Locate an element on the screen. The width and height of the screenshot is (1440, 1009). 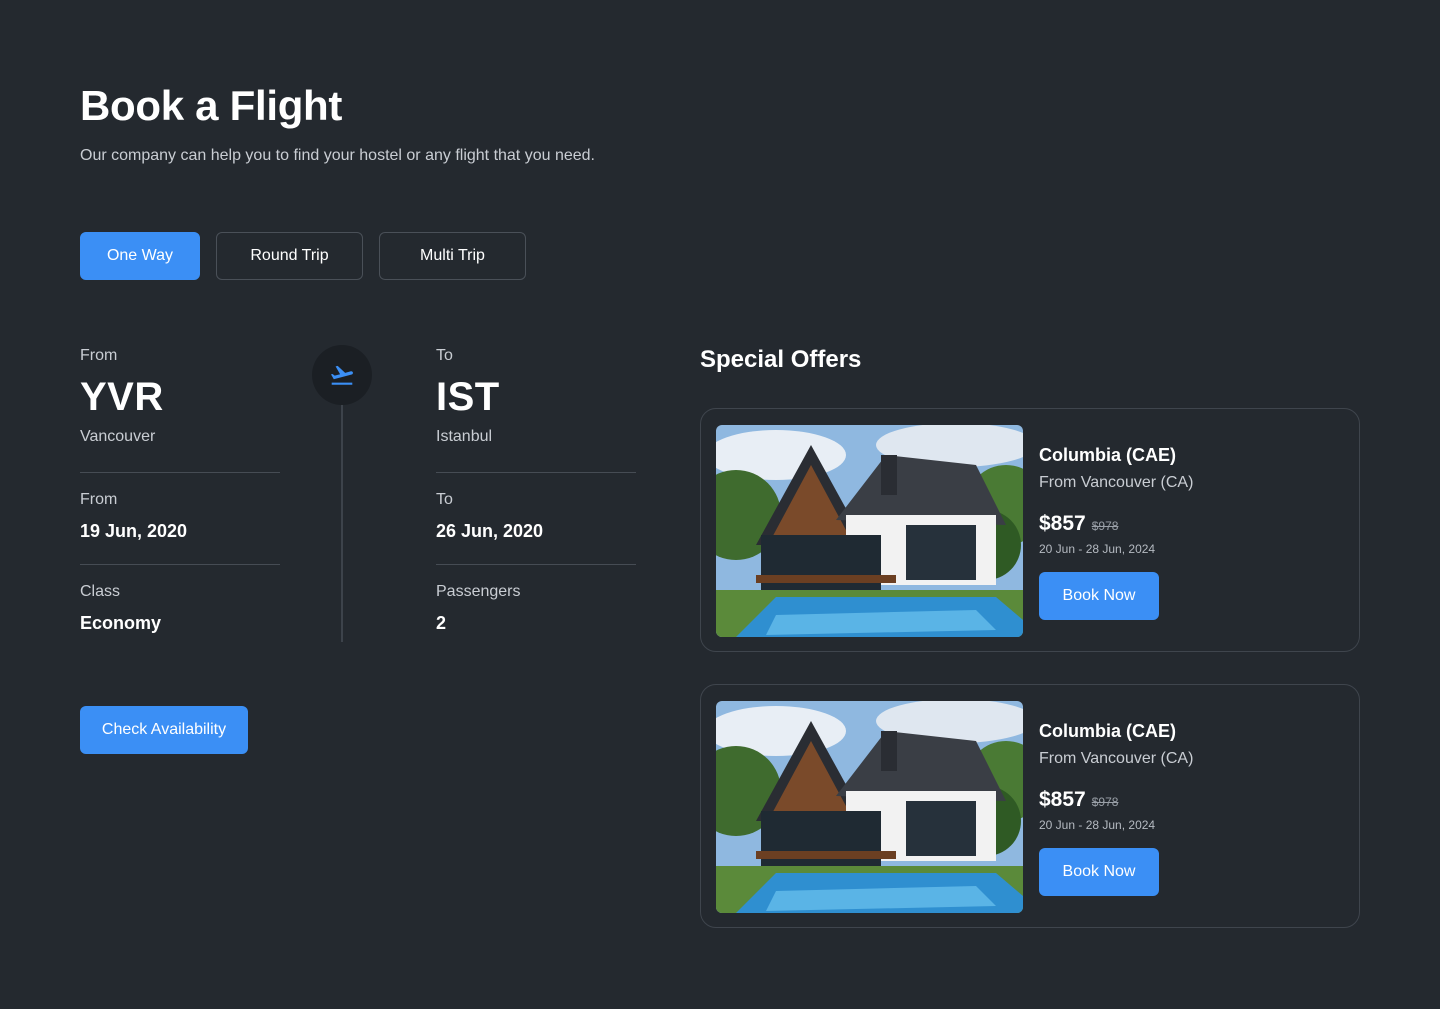
origin-field: From YVR Vancouver is located at coordinates (180, 396).